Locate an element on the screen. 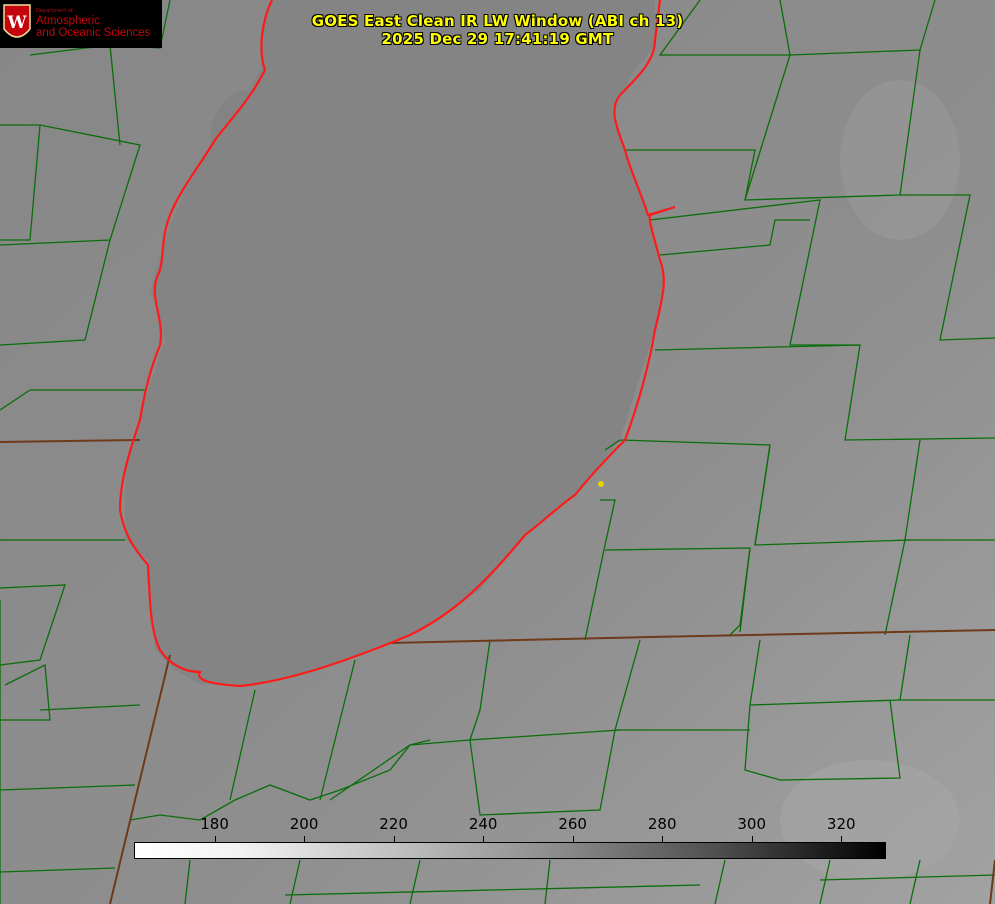 Image resolution: width=995 pixels, height=904 pixels. colorbar-tick-label: 300 is located at coordinates (752, 824).